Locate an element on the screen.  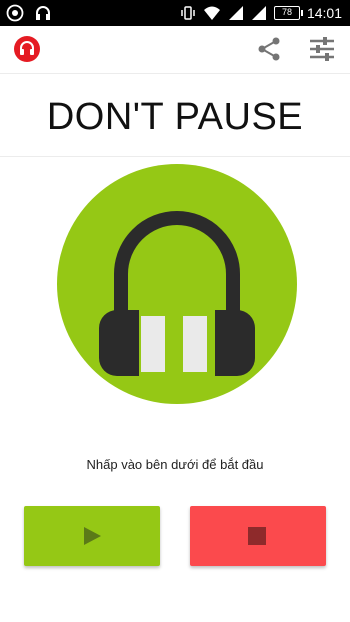
play-icon is located at coordinates (92, 536).